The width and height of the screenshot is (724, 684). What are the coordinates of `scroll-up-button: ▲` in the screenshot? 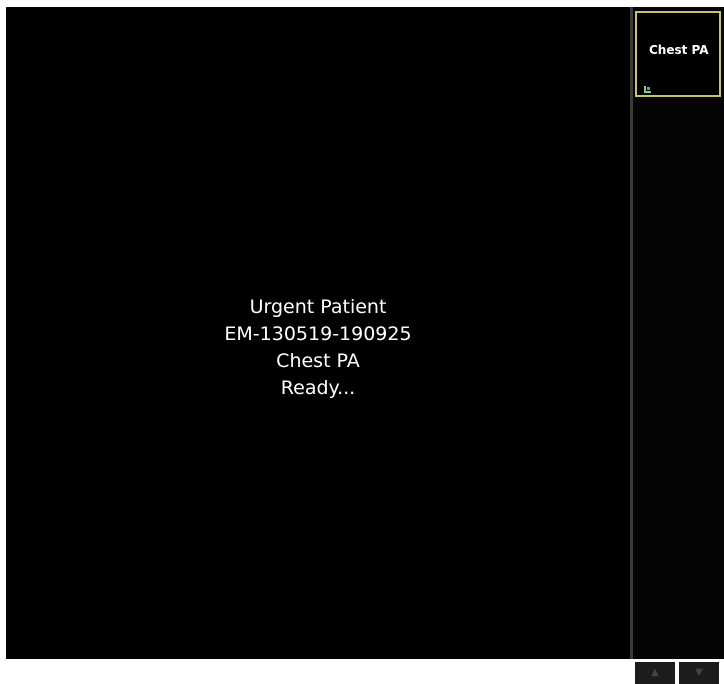 It's located at (655, 673).